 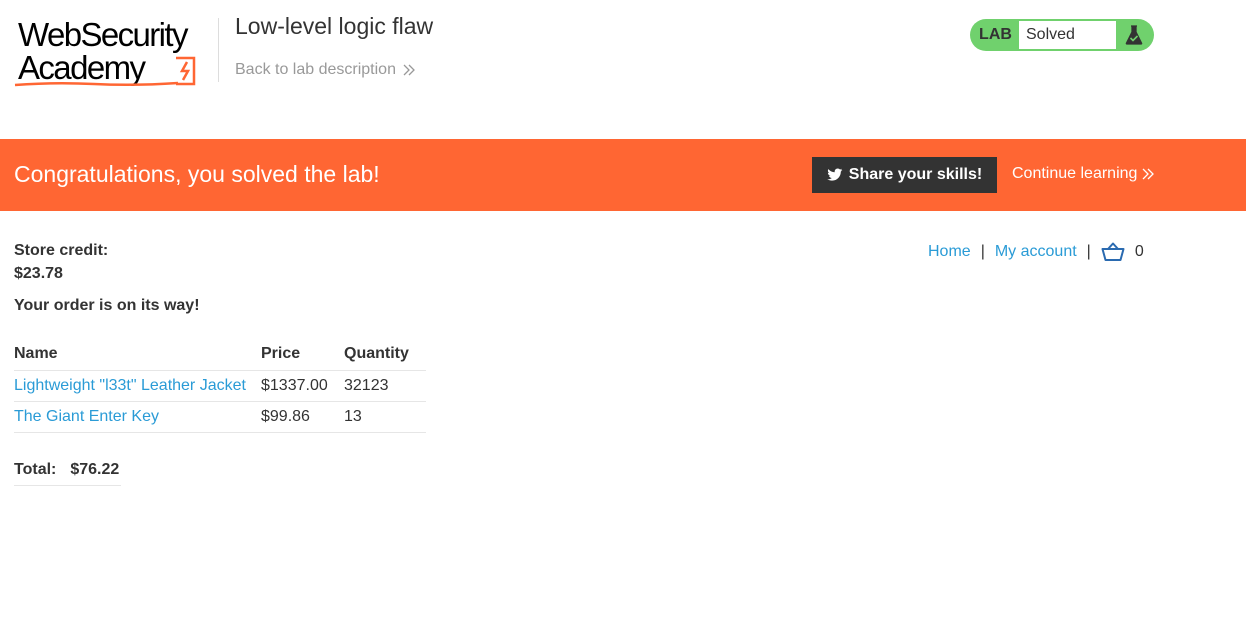 I want to click on product-price: $99.86, so click(x=302, y=417).